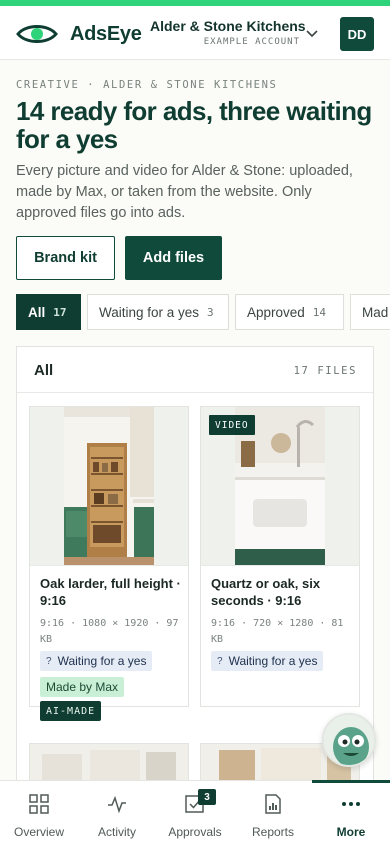  Describe the element at coordinates (232, 425) in the screenshot. I see `video-tag: VIDEO` at that location.